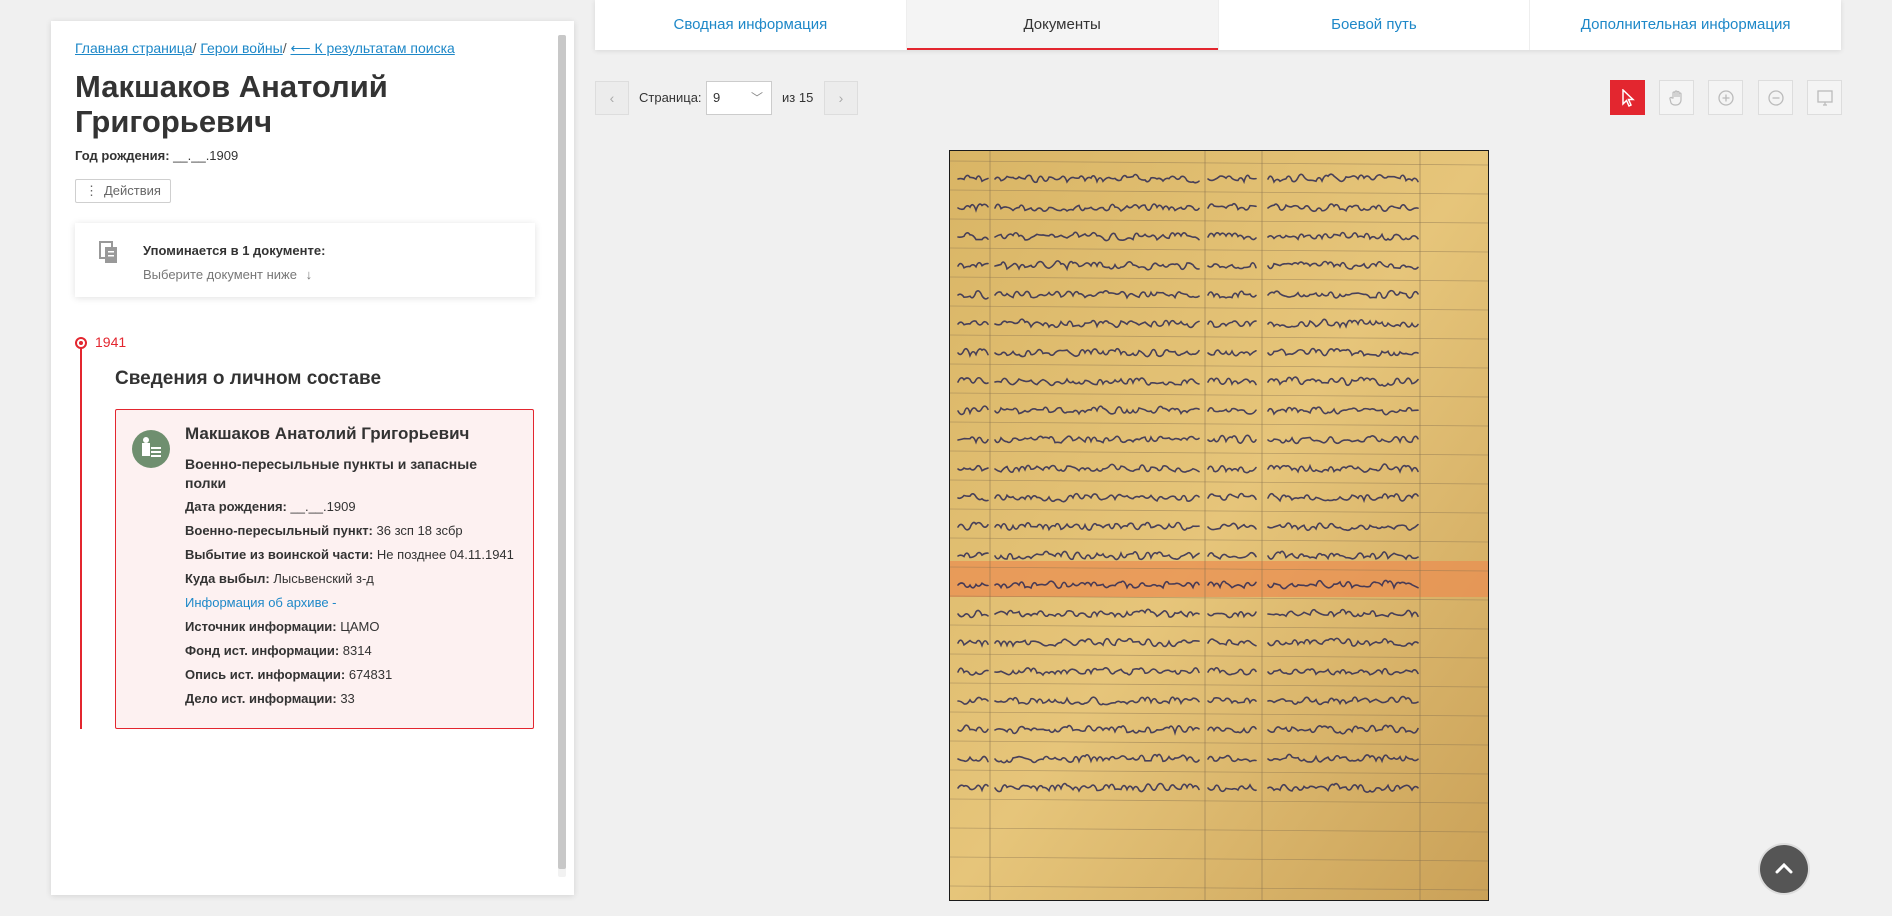 The width and height of the screenshot is (1892, 916). I want to click on record-field-value: __.__.1909, so click(323, 506).